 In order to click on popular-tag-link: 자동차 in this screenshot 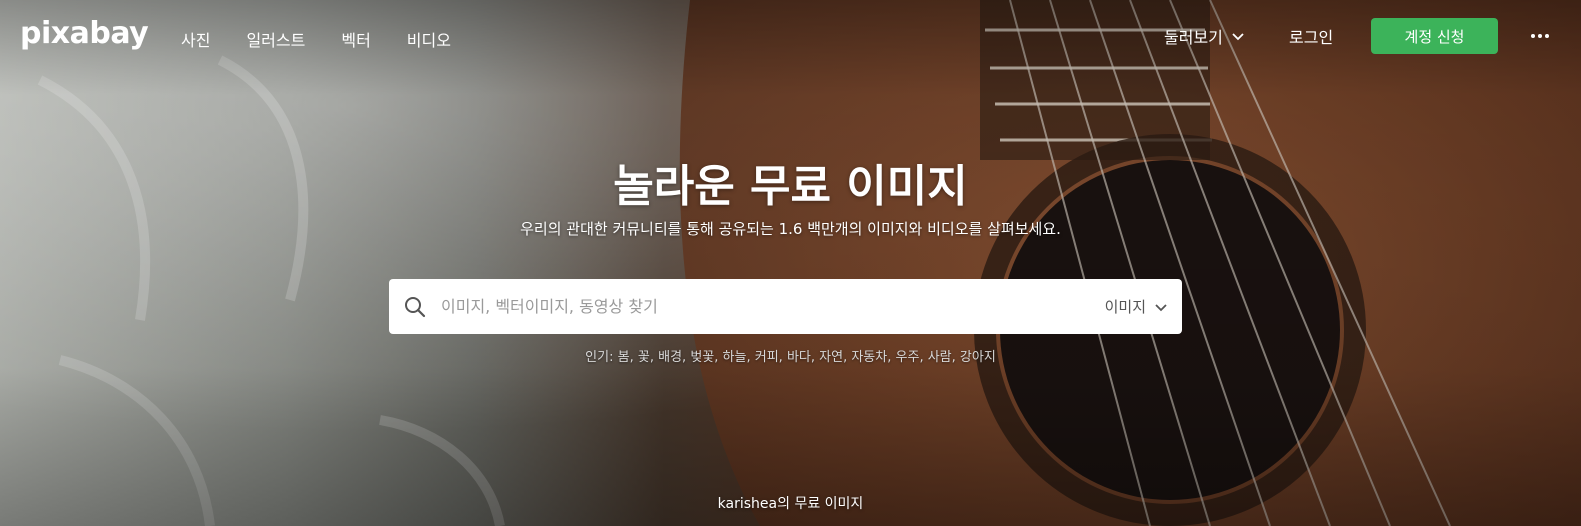, I will do `click(869, 357)`.